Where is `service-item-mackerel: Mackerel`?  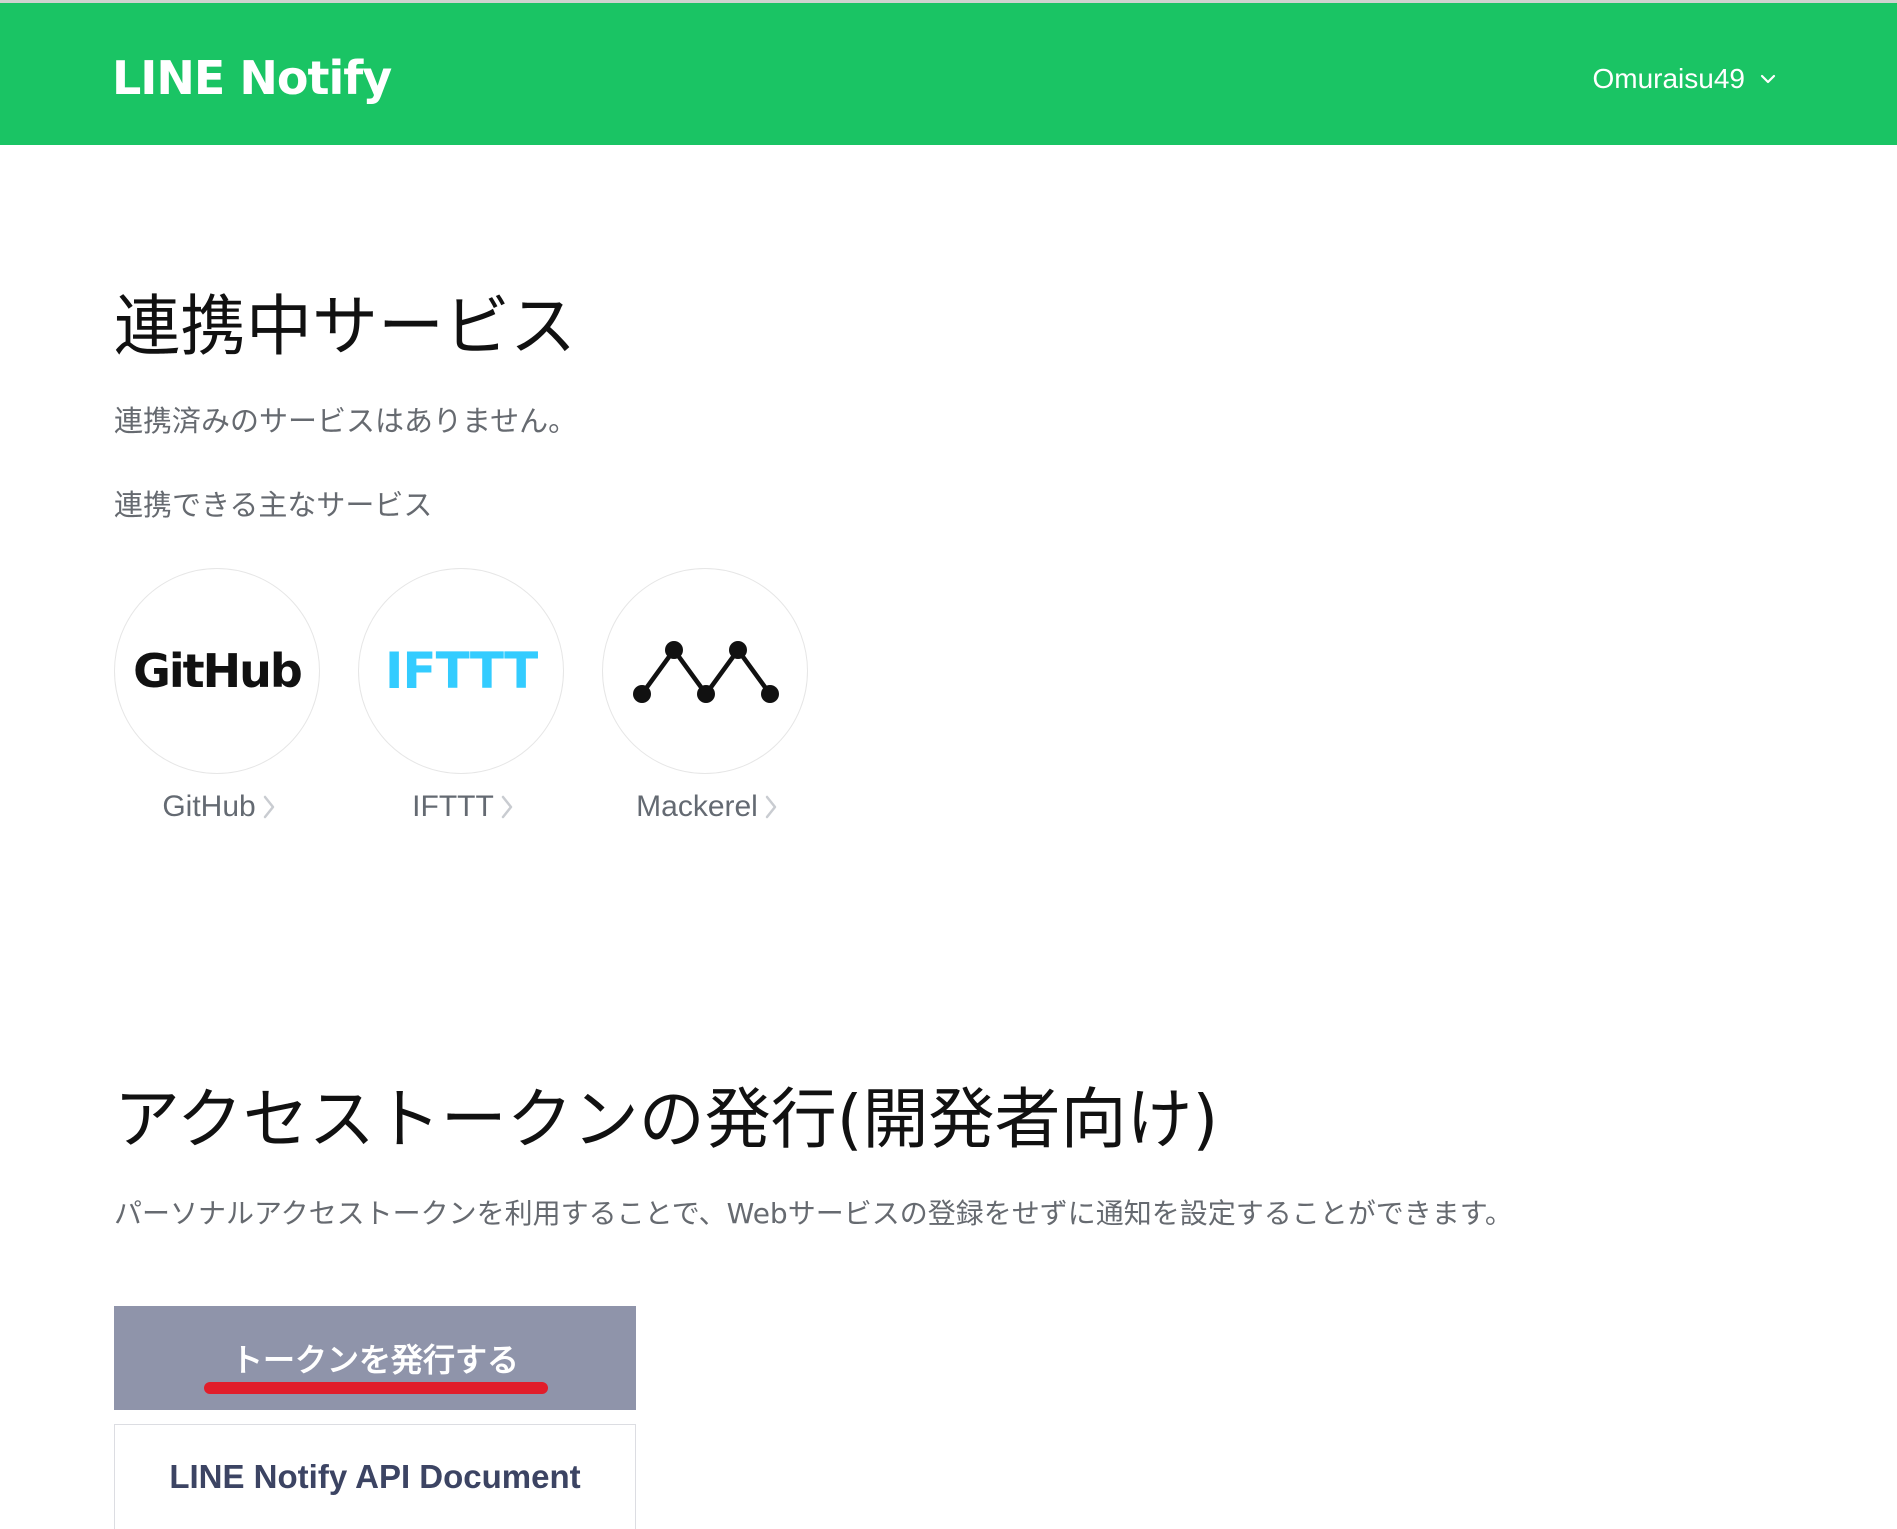 service-item-mackerel: Mackerel is located at coordinates (707, 696).